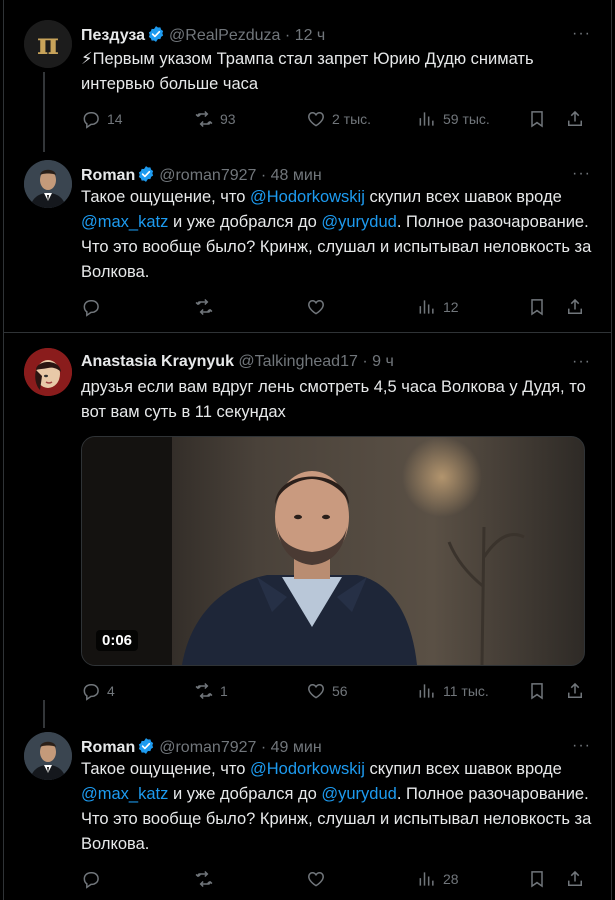  I want to click on svg-text: п, so click(48, 44).